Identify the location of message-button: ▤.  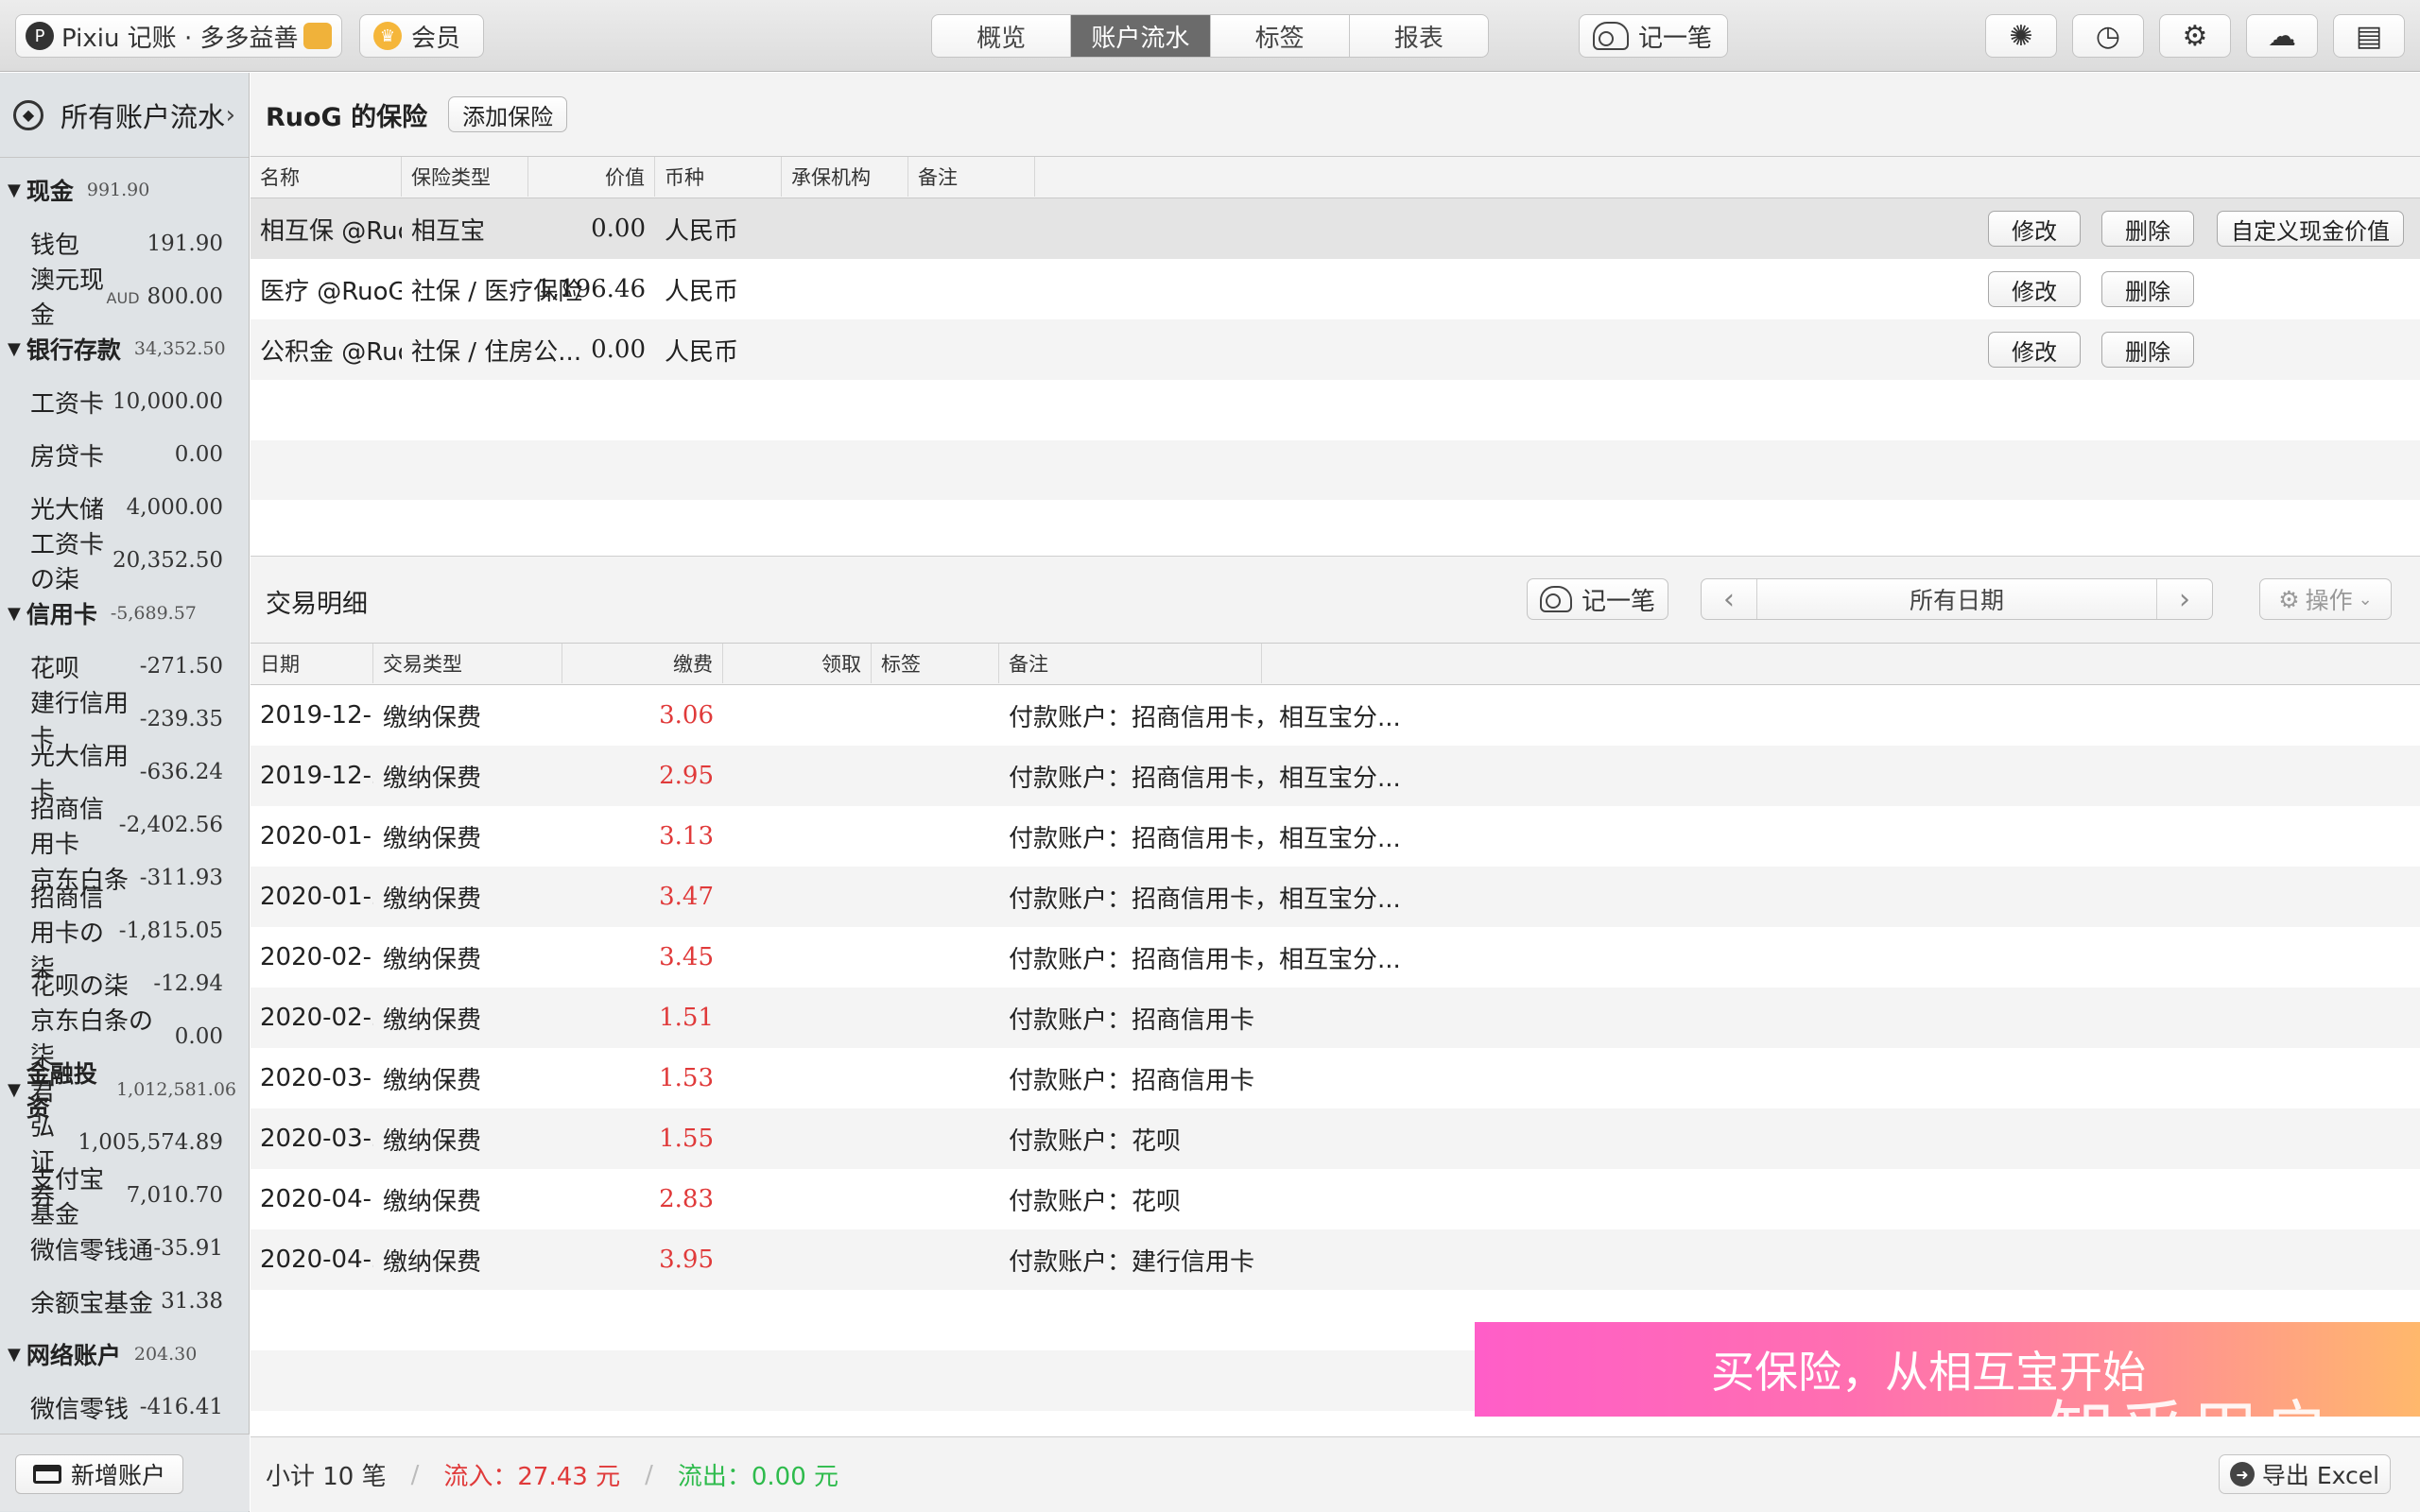
(2369, 36).